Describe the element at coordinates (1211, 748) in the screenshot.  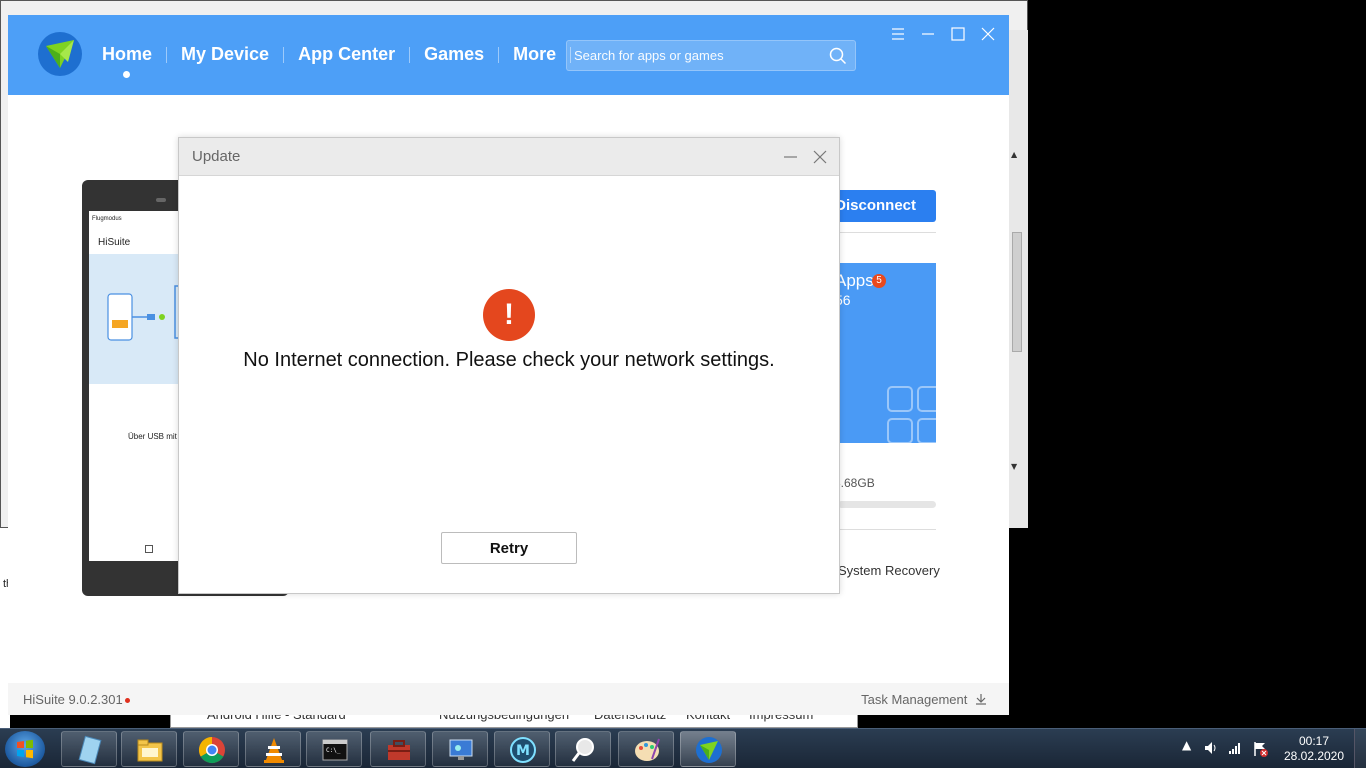
I see `volume-icon` at that location.